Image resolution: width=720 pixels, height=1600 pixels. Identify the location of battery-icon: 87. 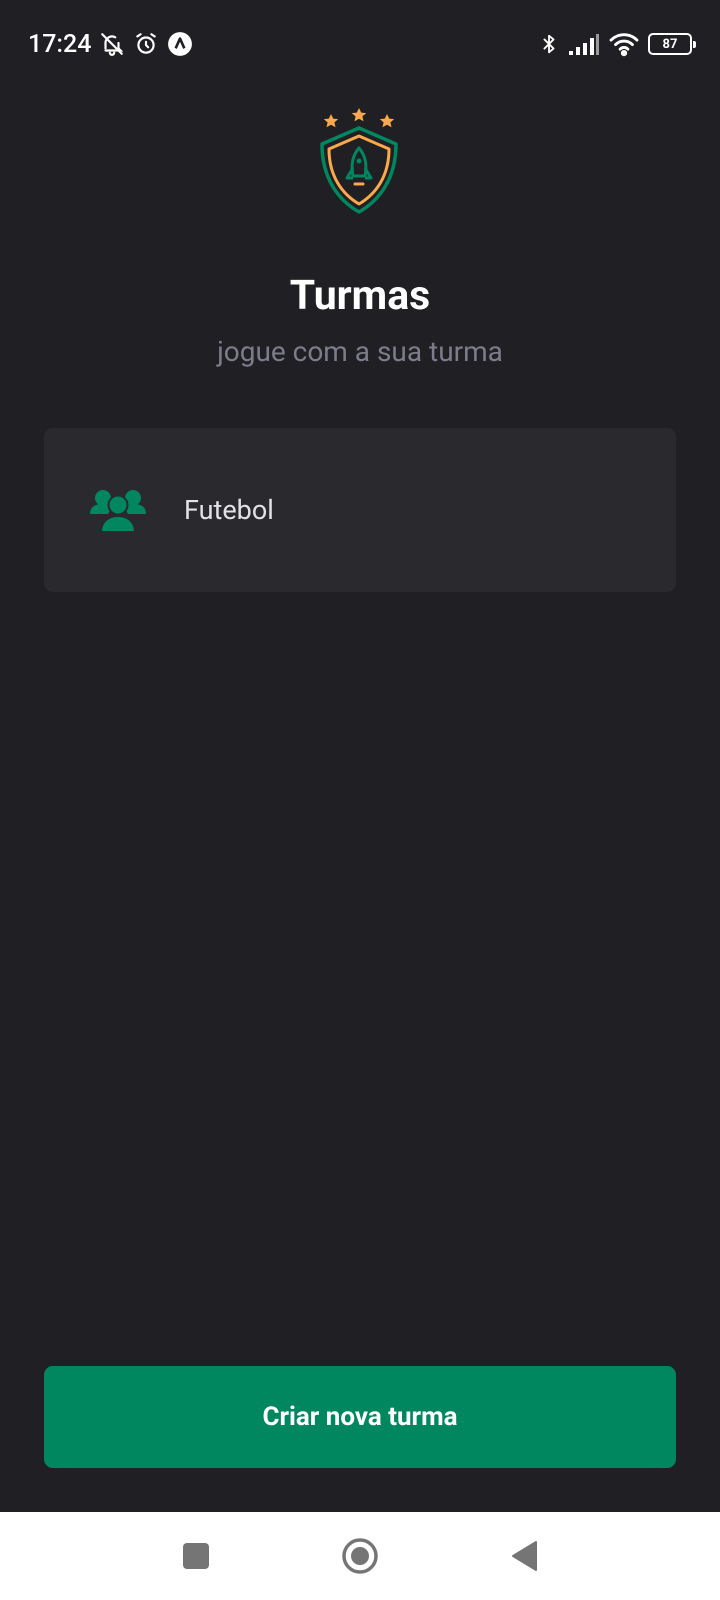
(672, 44).